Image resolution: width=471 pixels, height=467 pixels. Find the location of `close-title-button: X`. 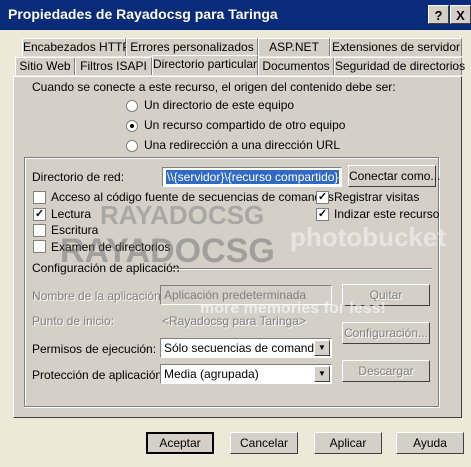

close-title-button: X is located at coordinates (460, 14).